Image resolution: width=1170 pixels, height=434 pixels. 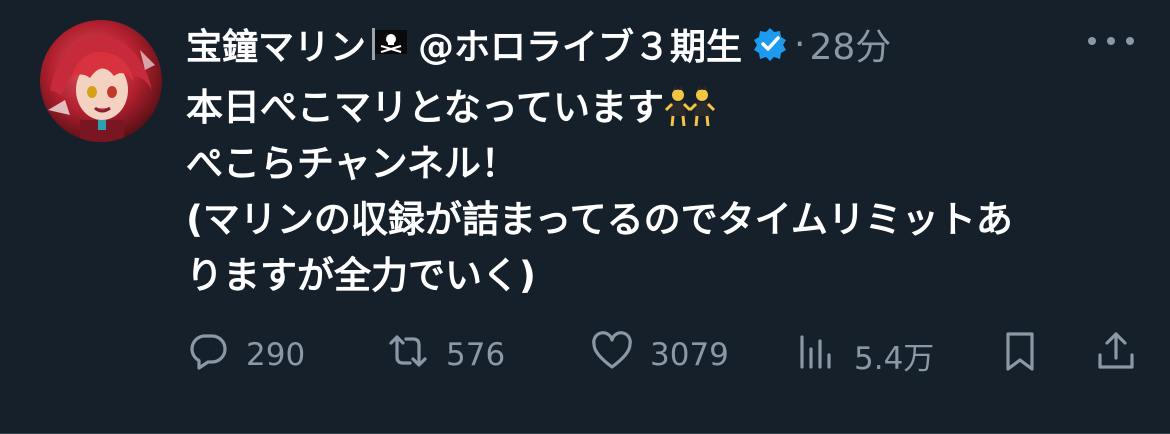 I want to click on views-button: 5.4万, so click(x=864, y=355).